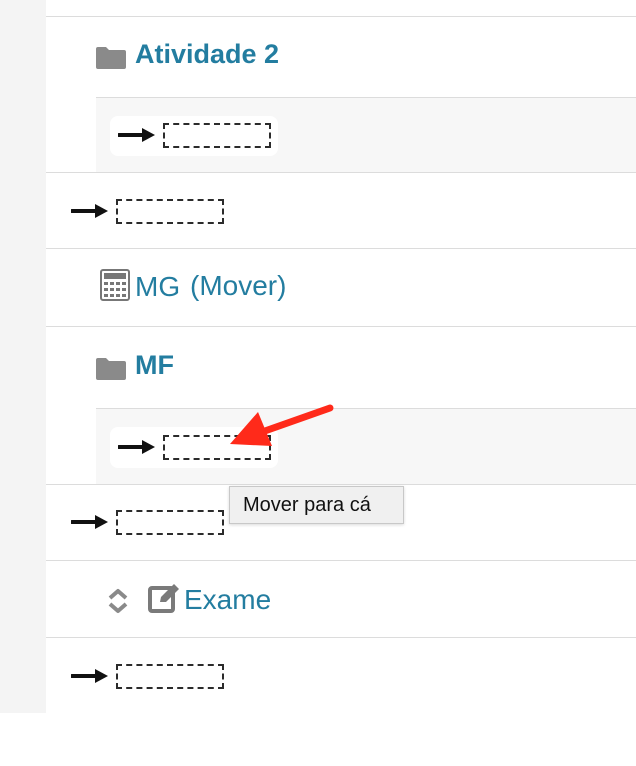 The width and height of the screenshot is (636, 766). What do you see at coordinates (154, 365) in the screenshot?
I see `activity-link-mf: MF` at bounding box center [154, 365].